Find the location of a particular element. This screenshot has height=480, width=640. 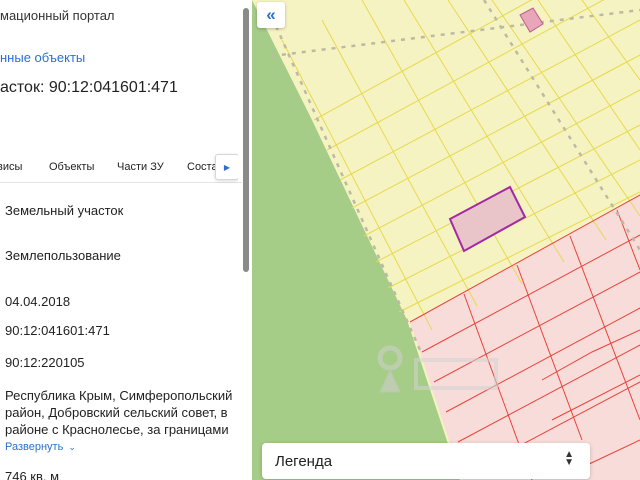

area-value: 746 кв. м is located at coordinates (32, 474).